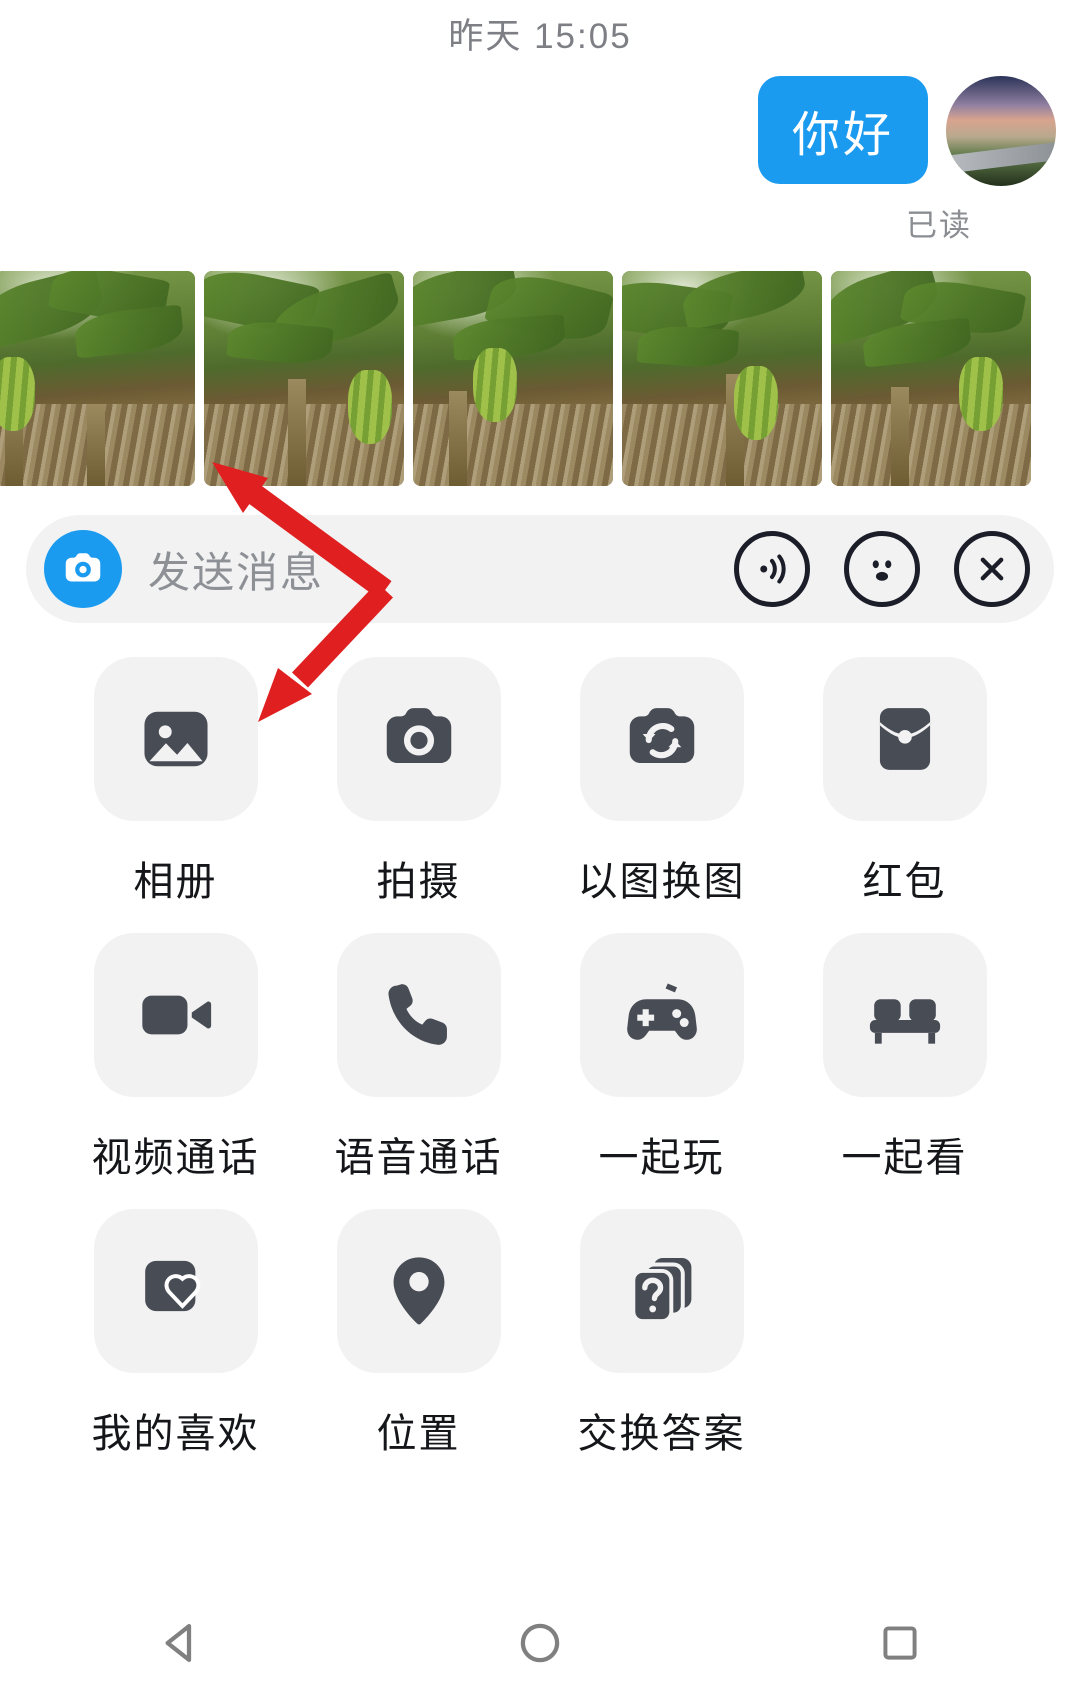  I want to click on status-badge: 已读, so click(939, 225).